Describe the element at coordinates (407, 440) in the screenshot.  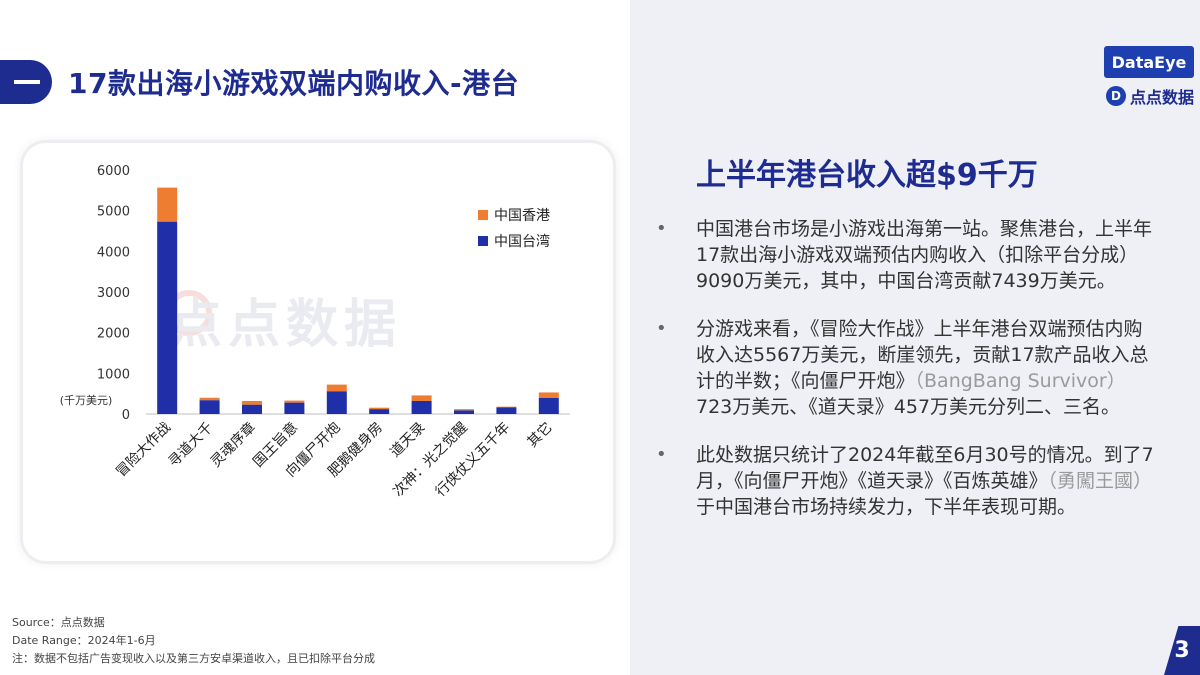
I see `x-tick-label: 道天录` at that location.